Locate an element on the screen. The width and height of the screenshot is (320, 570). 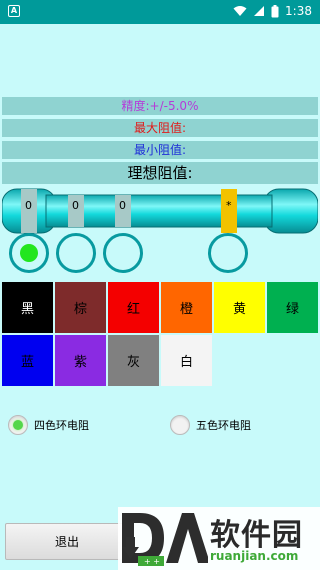
band-3-selector is located at coordinates (123, 253).